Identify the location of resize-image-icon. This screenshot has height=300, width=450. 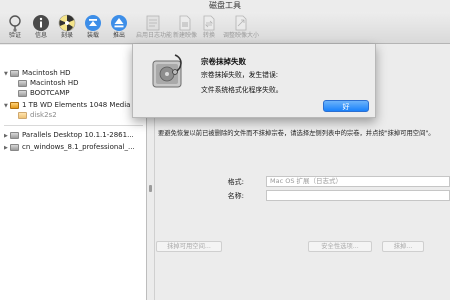
(241, 23).